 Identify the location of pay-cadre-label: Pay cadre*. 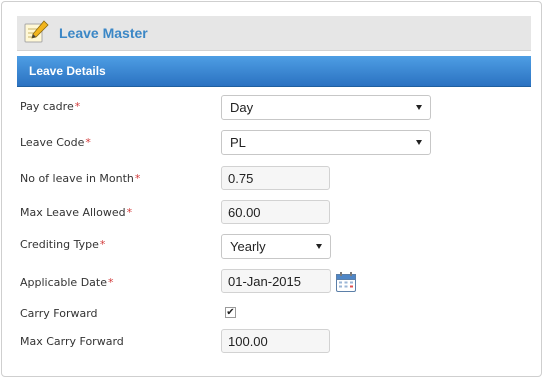
(50, 106).